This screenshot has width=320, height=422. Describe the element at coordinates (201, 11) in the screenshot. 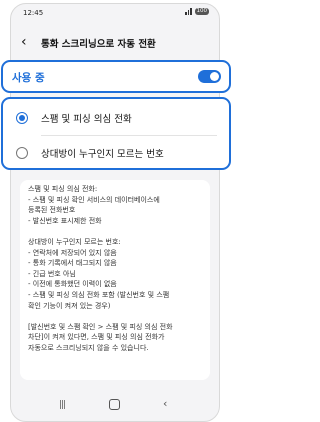

I see `battery-icon: 100` at that location.